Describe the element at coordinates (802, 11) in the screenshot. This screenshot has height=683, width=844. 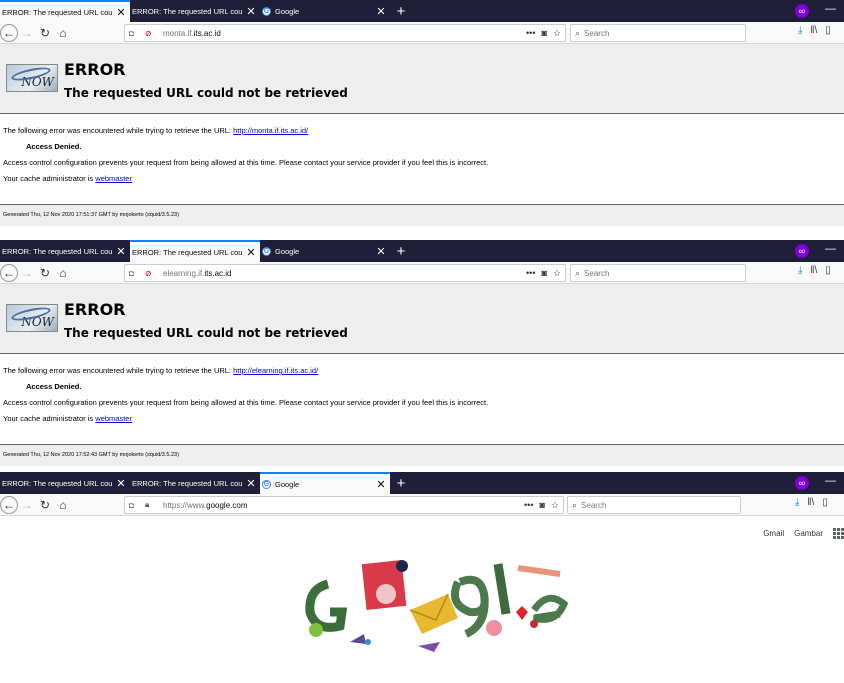
I see `private-browsing-icon: ∞` at that location.